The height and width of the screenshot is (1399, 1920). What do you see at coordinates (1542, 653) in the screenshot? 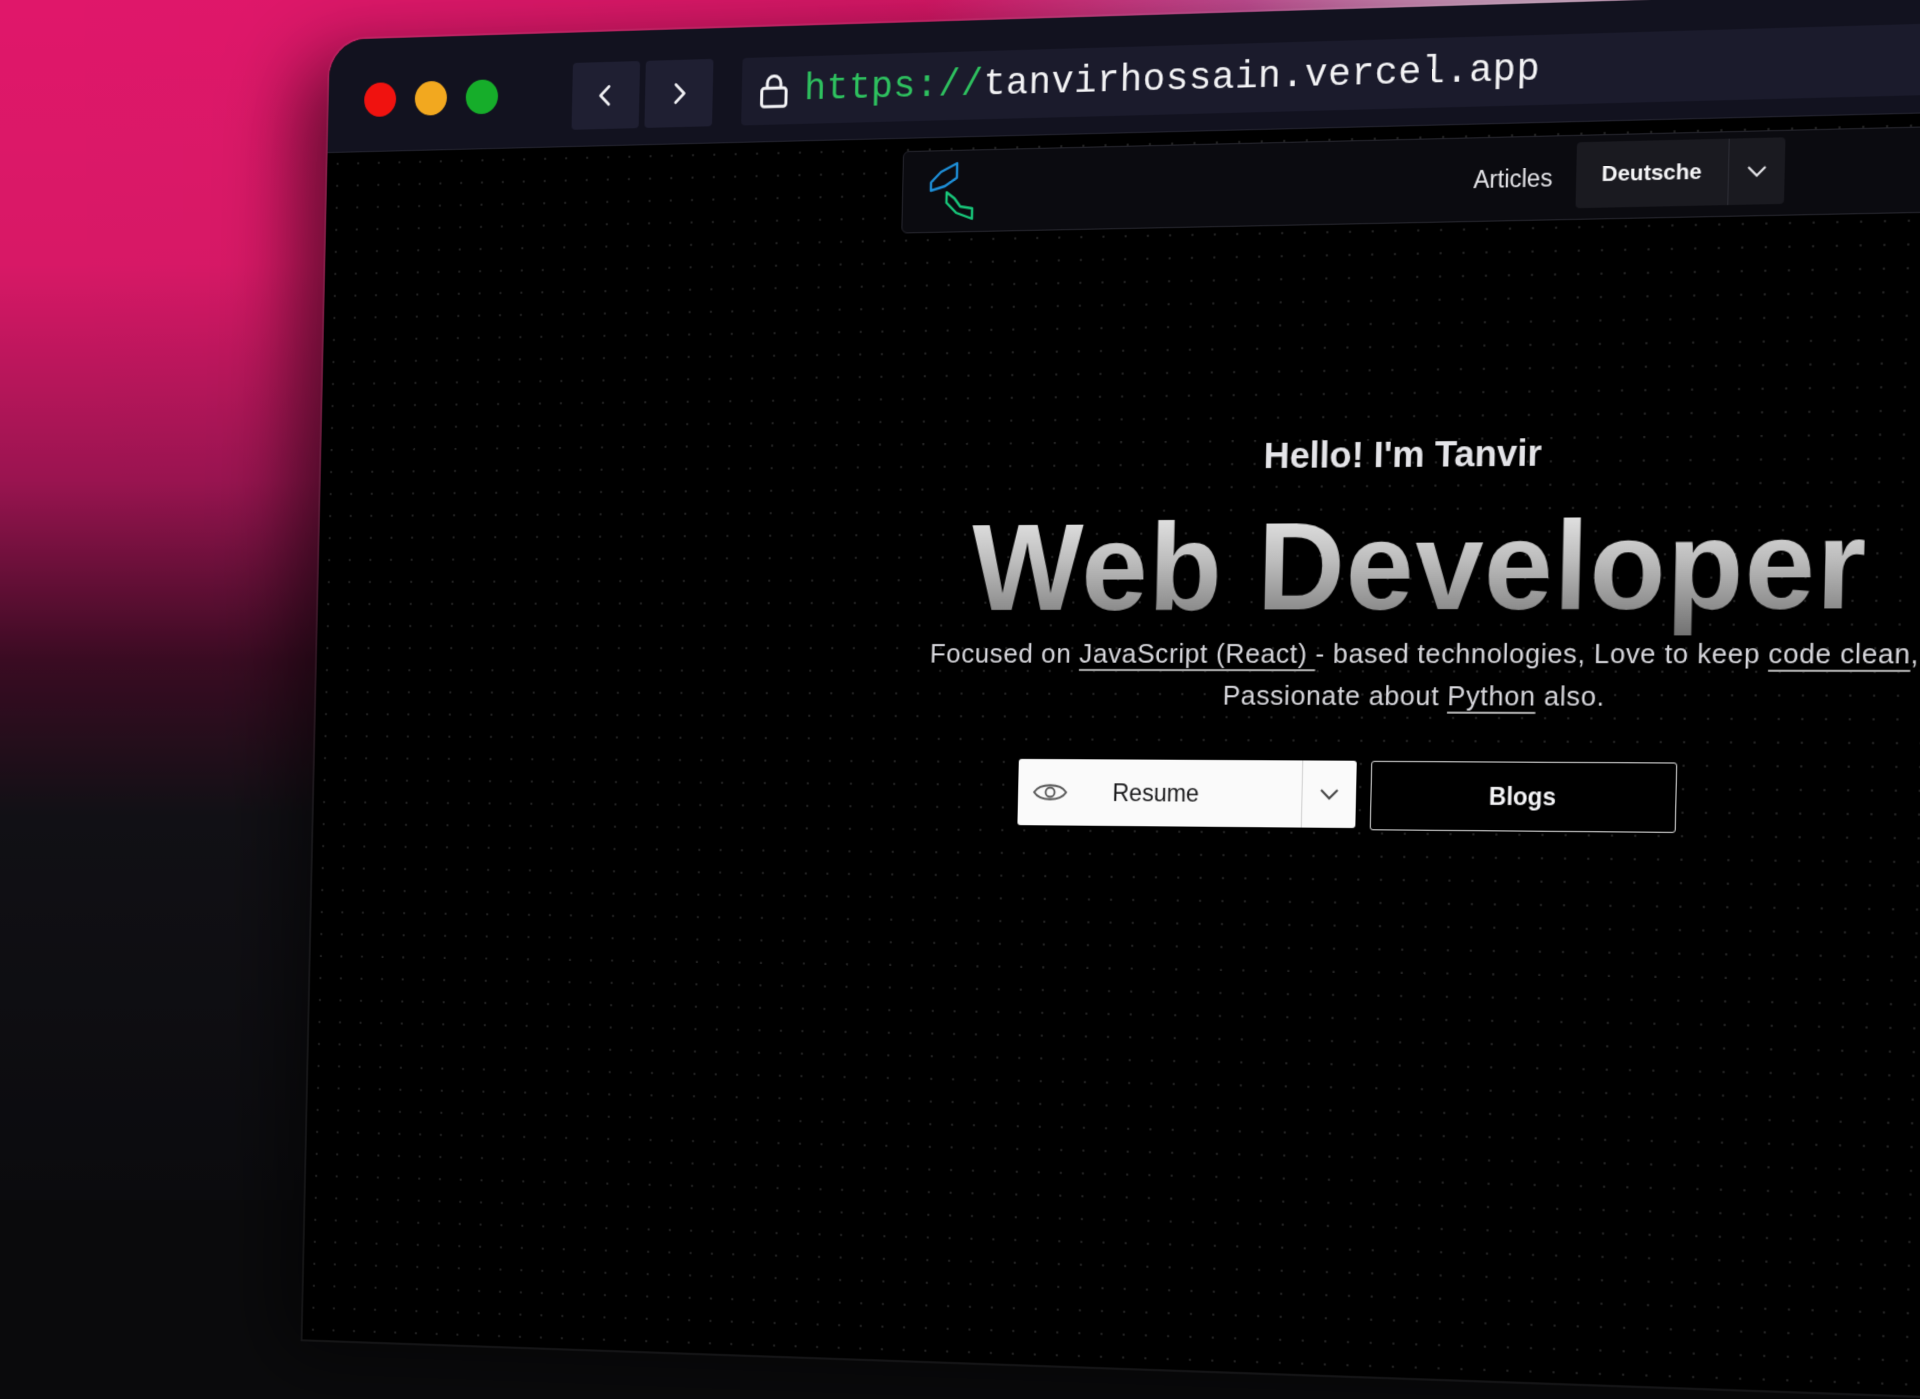
I see `desc-text: - based technologies, Love to keep` at bounding box center [1542, 653].